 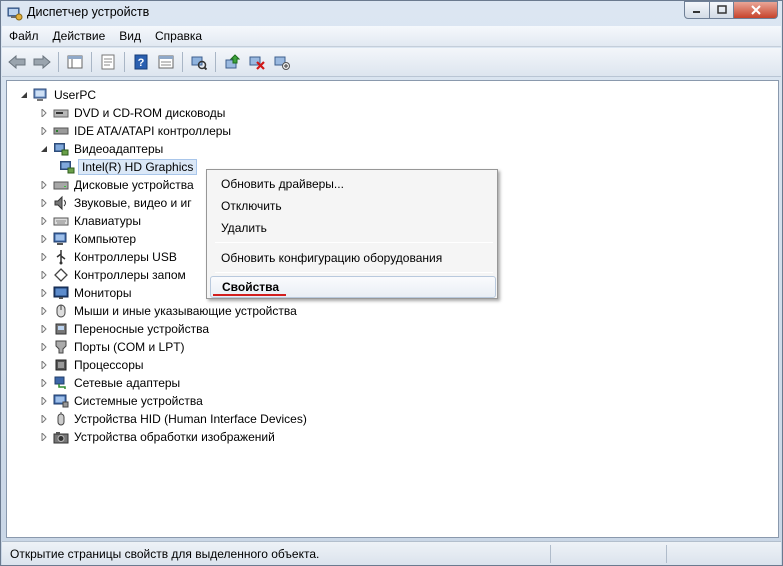 I want to click on toolbar: ?, so click(x=391, y=62).